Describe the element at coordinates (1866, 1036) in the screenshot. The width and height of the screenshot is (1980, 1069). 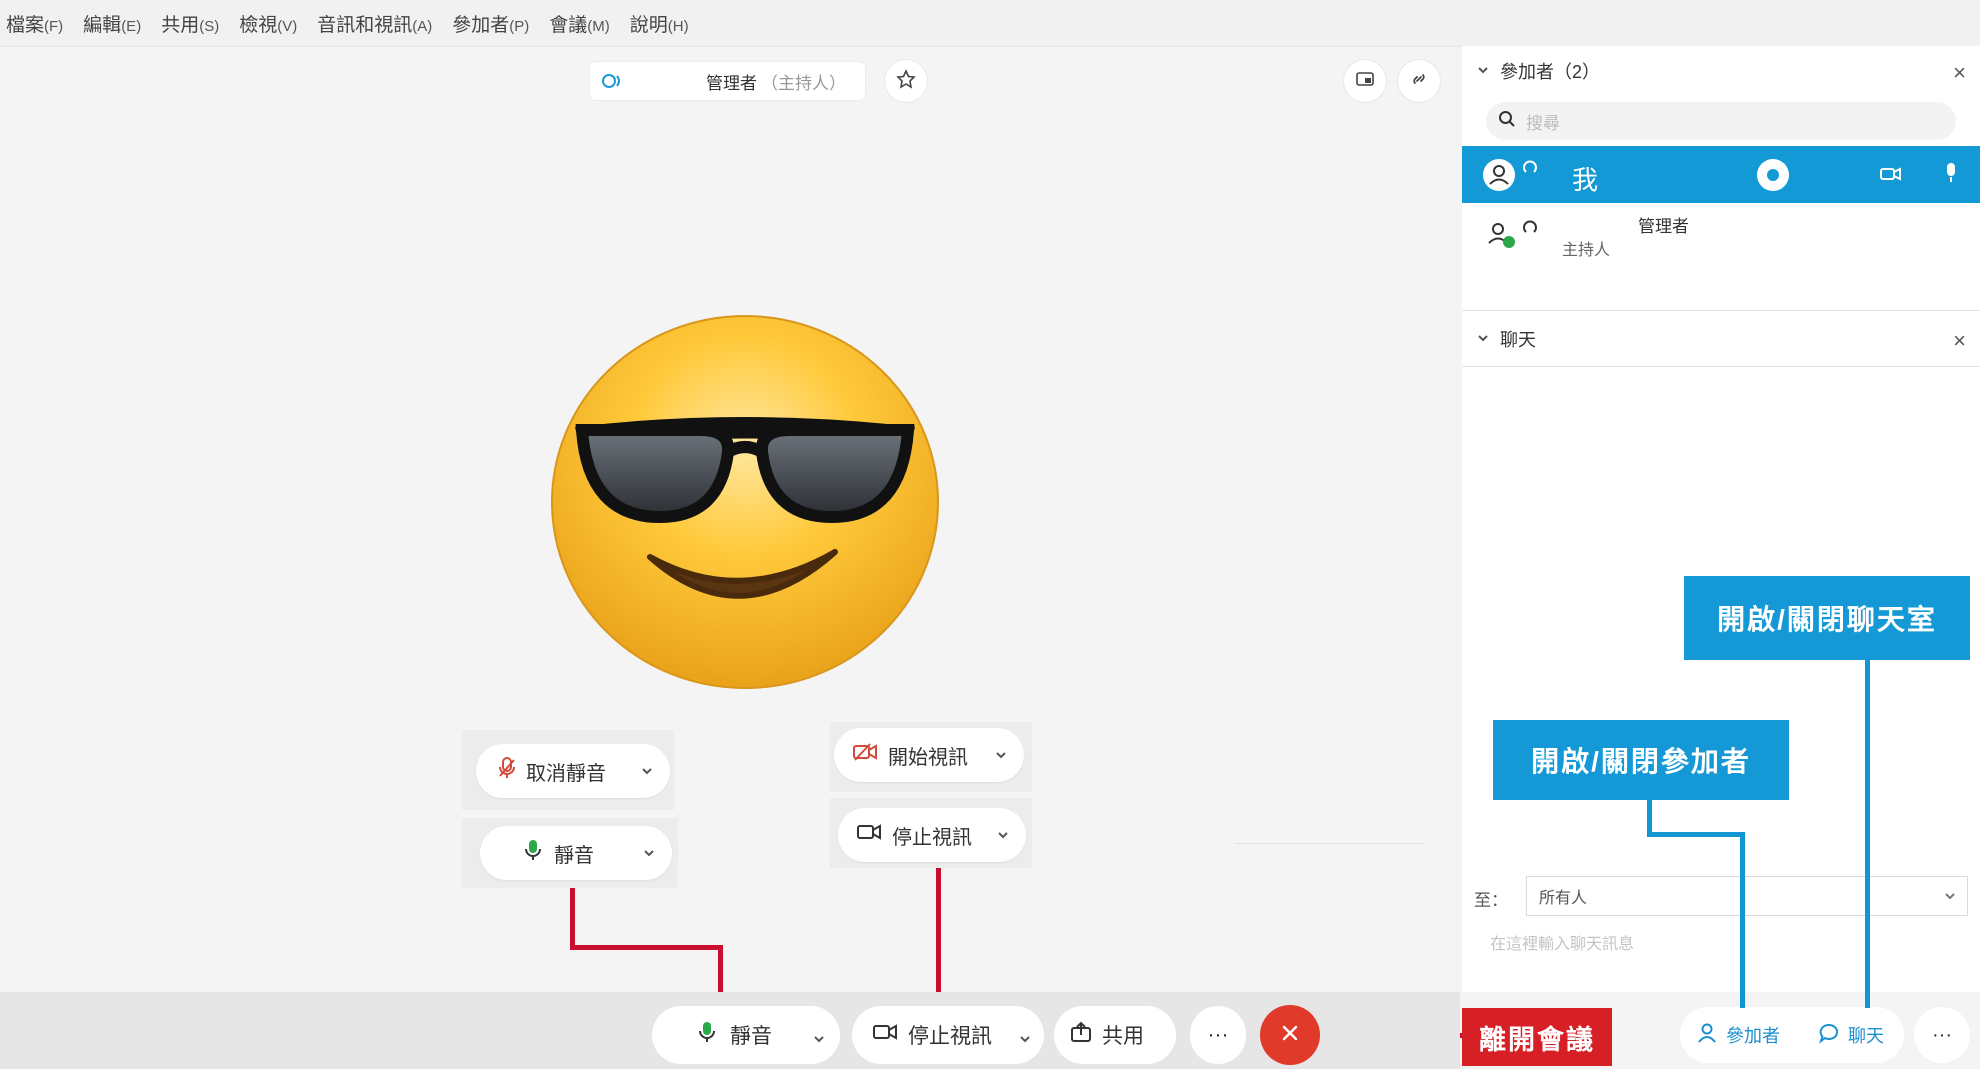
I see `chat-toggle-label: 聊天` at that location.